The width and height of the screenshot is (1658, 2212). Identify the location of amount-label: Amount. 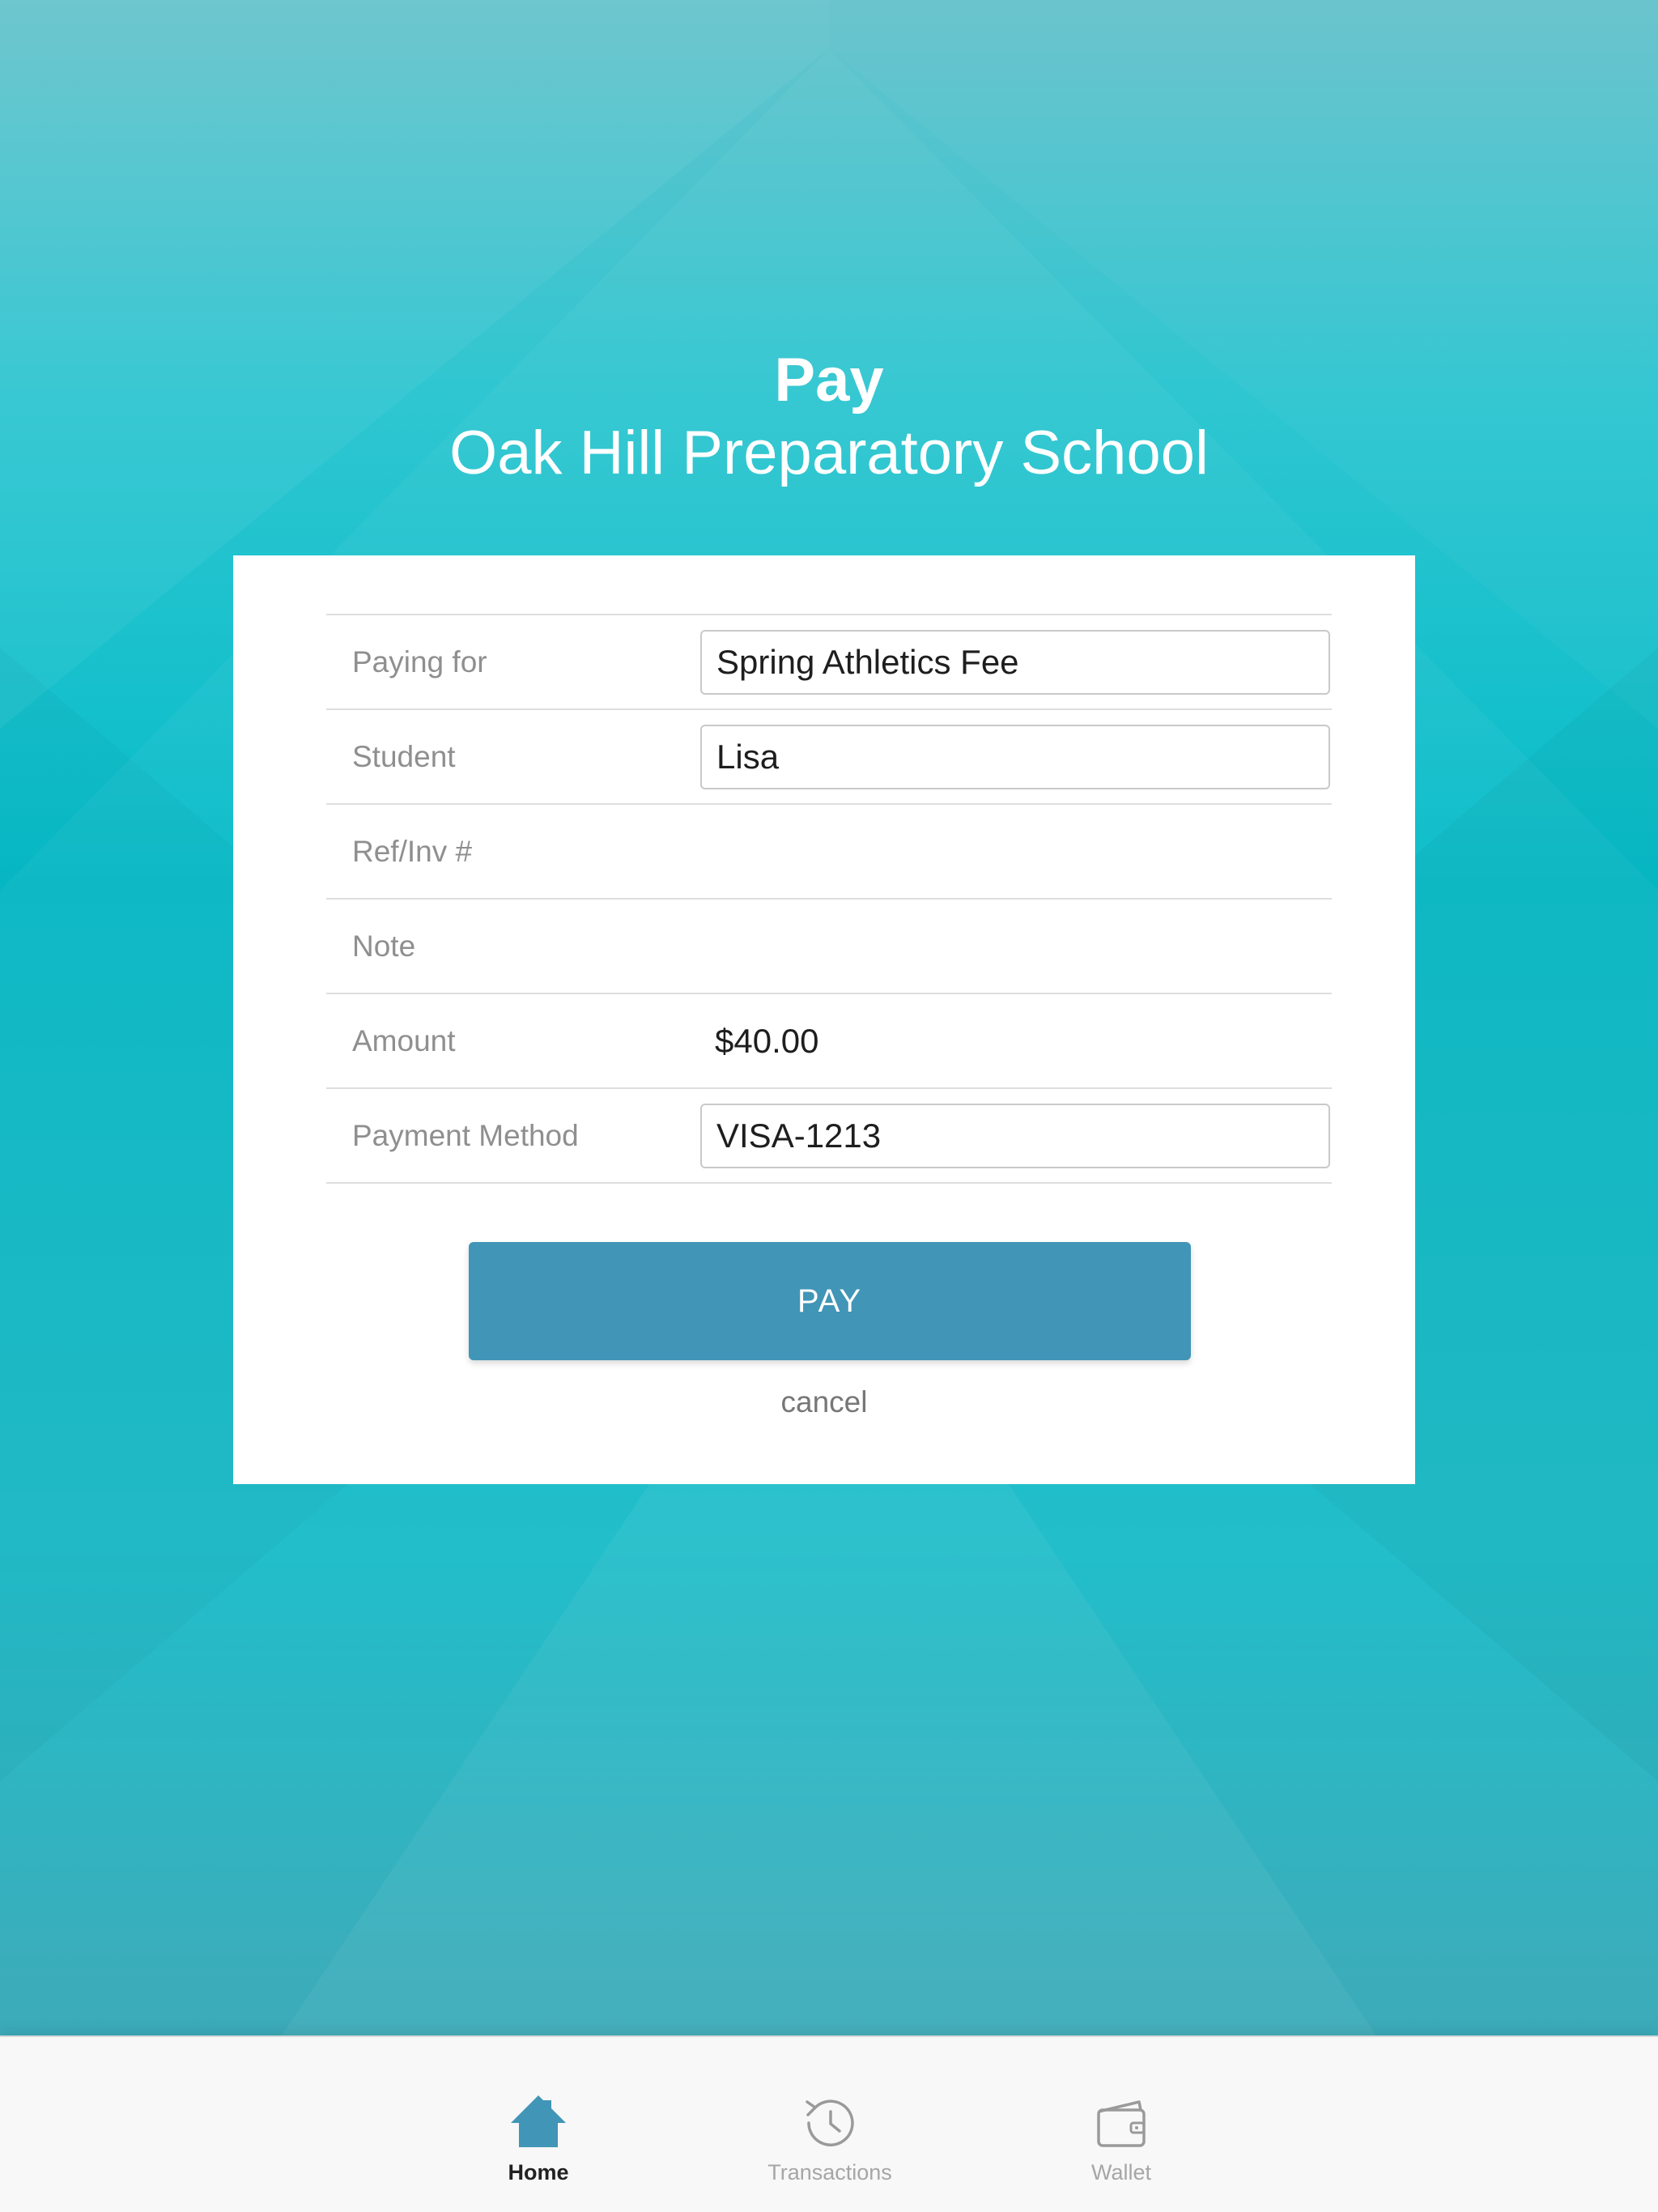
(404, 1040).